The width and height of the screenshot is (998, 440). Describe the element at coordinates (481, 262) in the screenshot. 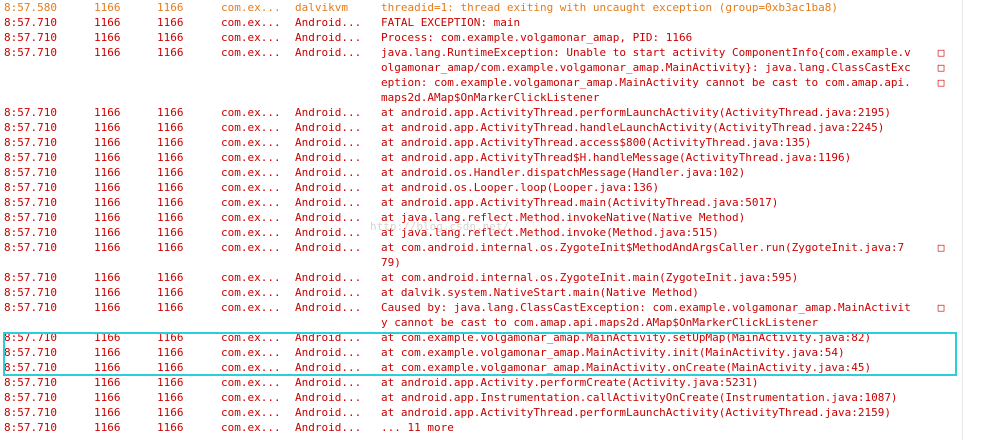

I see `log-row-continuation: 79)` at that location.